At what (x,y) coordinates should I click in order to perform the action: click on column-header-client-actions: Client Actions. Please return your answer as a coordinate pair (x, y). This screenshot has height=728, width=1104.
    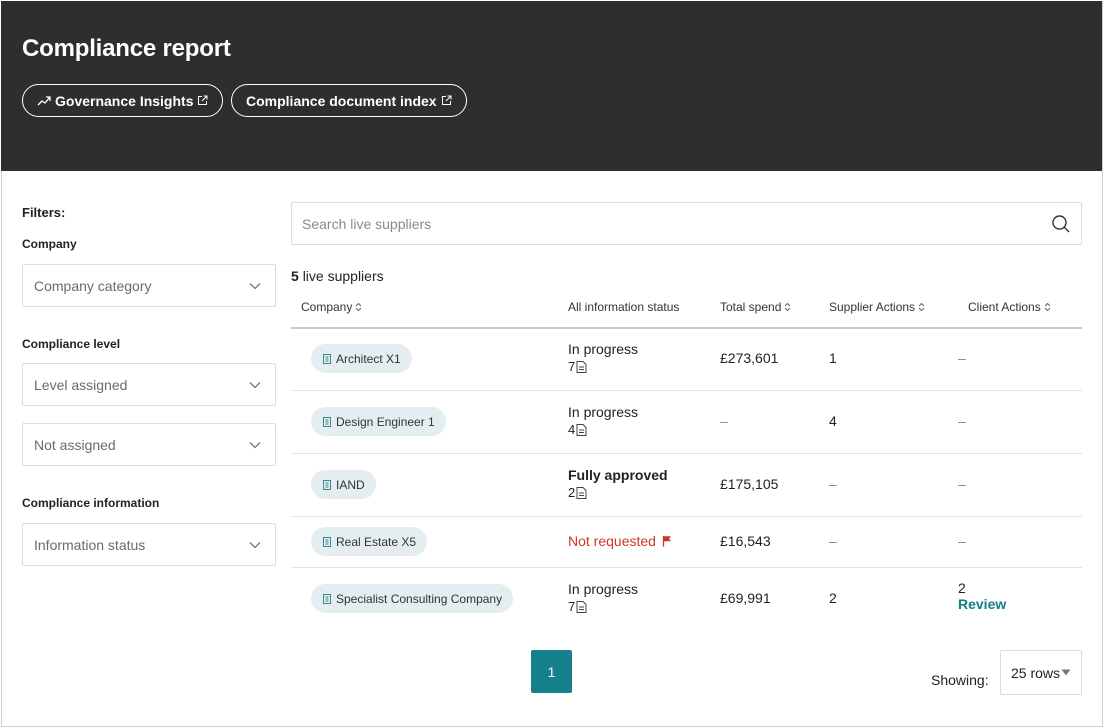
    Looking at the image, I should click on (1009, 307).